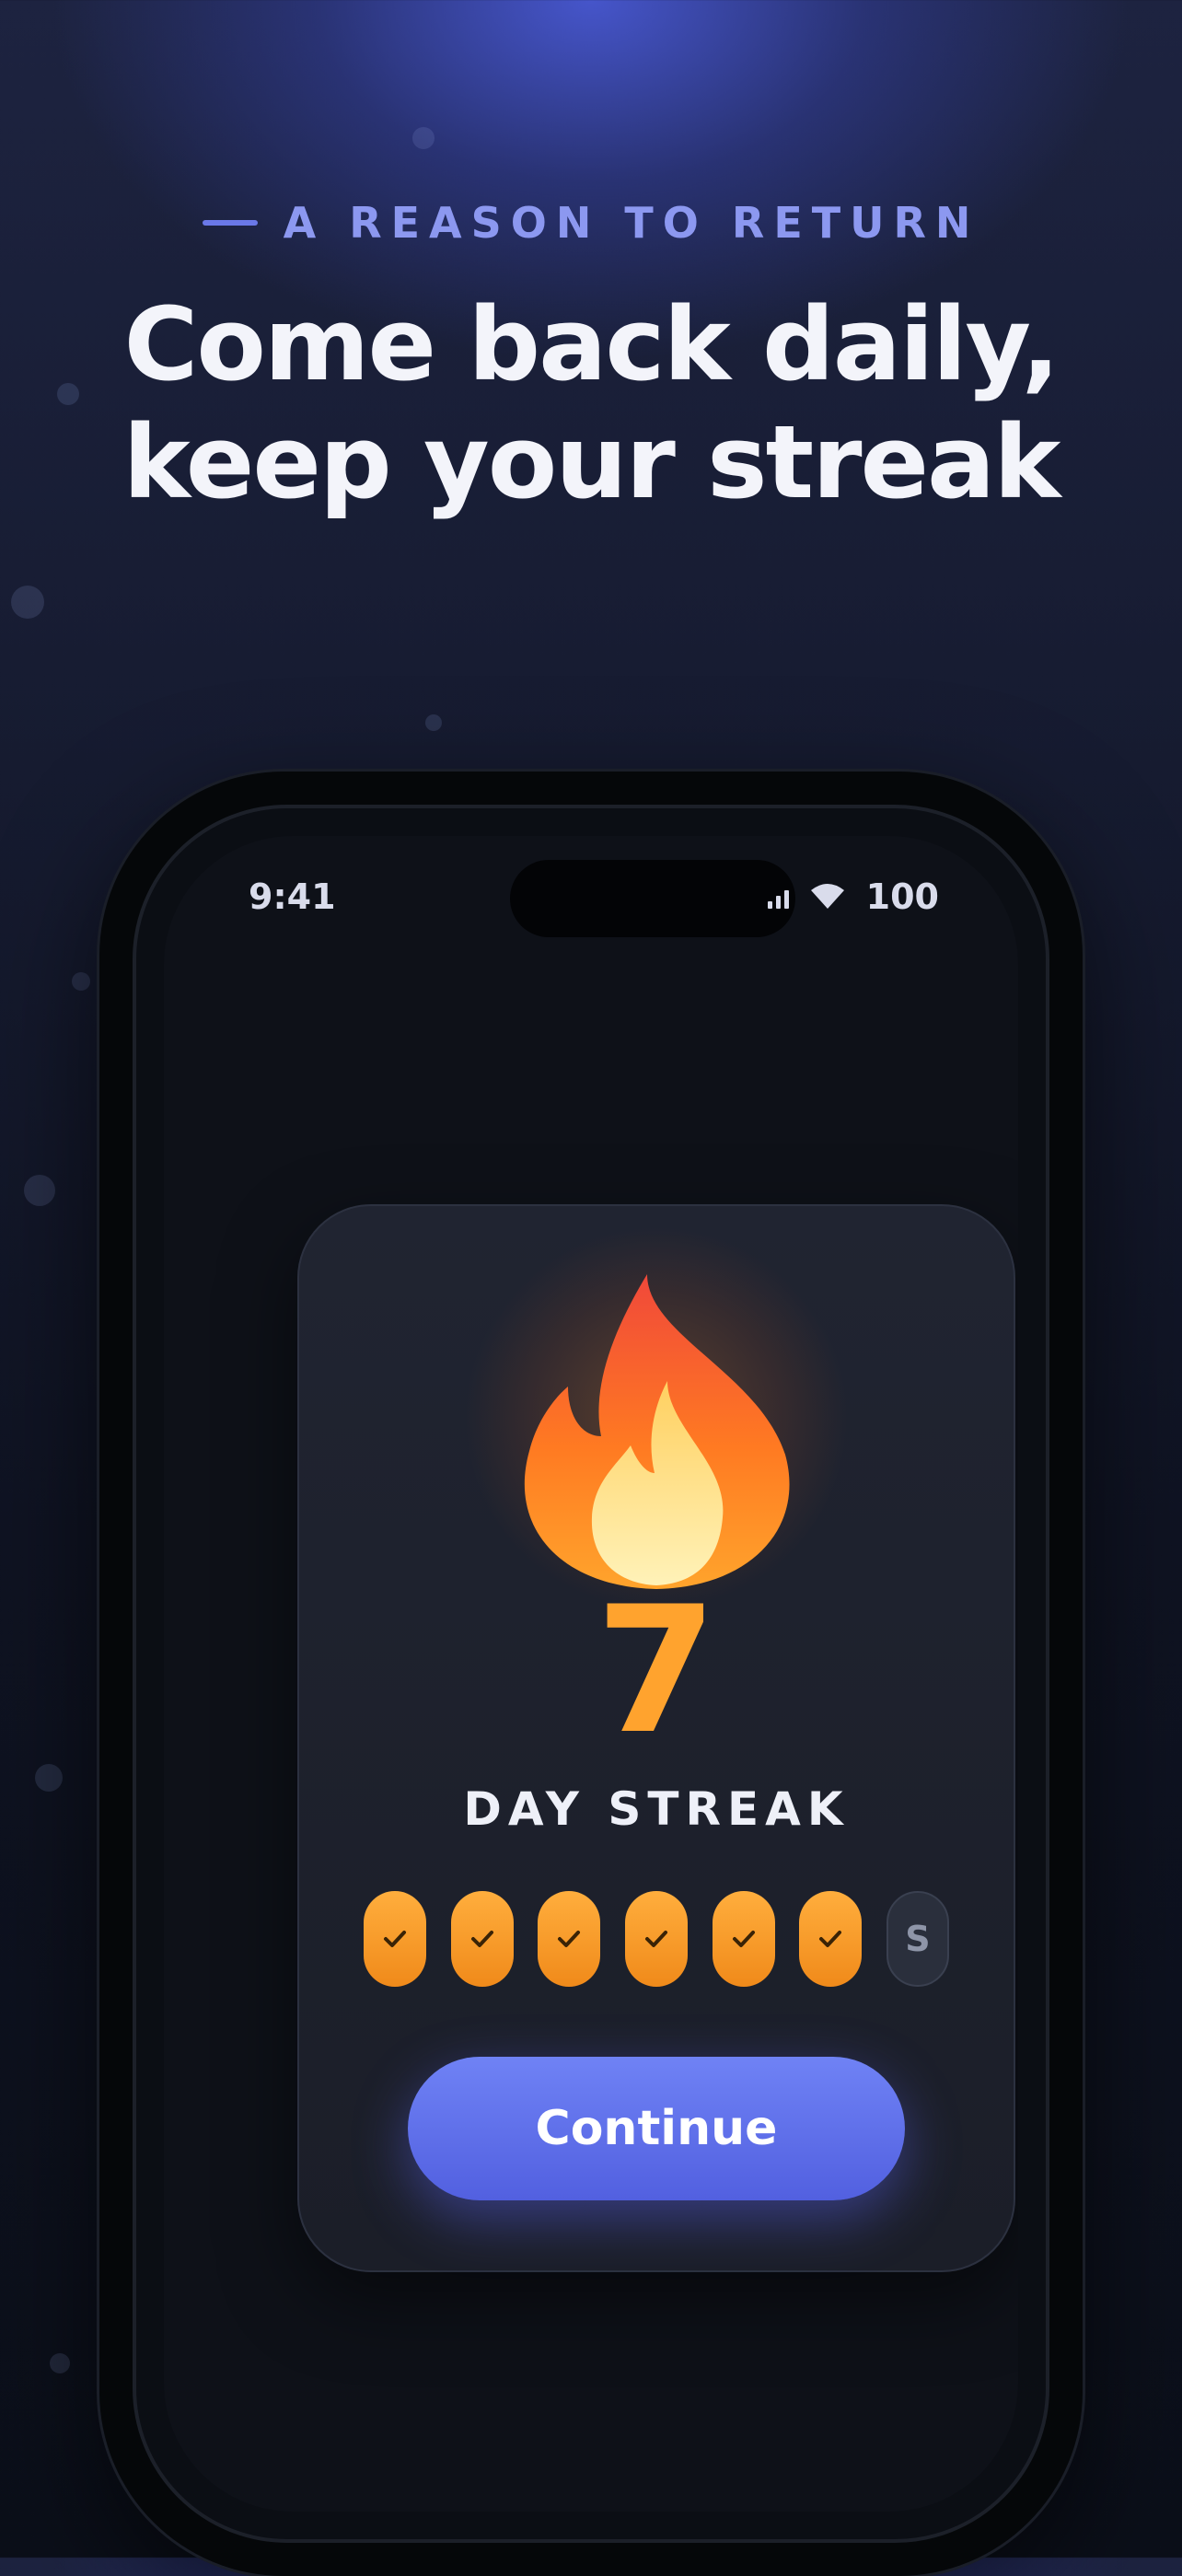 This screenshot has width=1182, height=2576. Describe the element at coordinates (631, 223) in the screenshot. I see `eyebrow-text: A REASON TO RETURN` at that location.